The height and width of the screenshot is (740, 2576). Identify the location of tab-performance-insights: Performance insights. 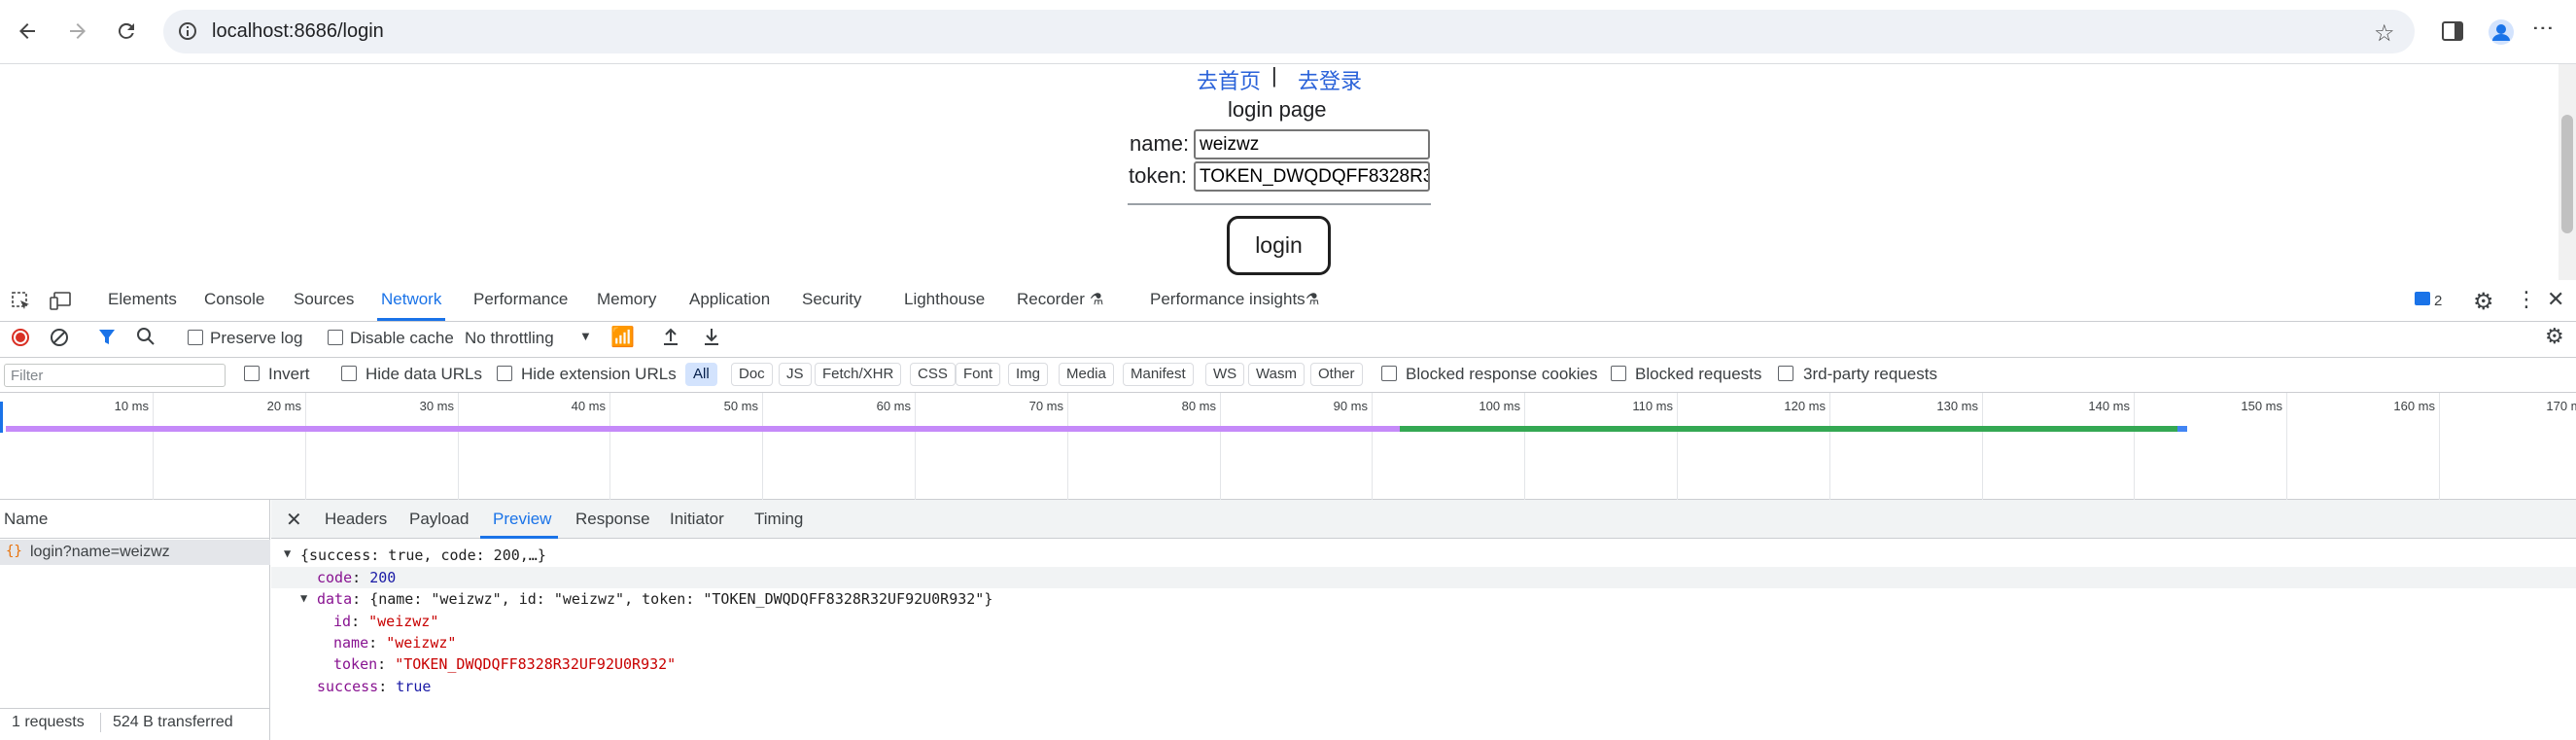
(1227, 299).